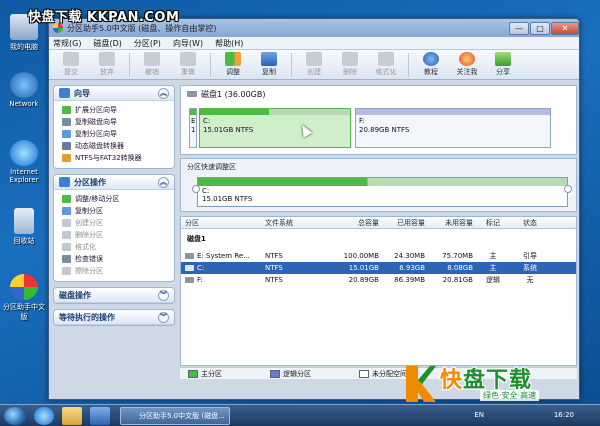  I want to click on op-copy-partition: 复制分区, so click(114, 211).